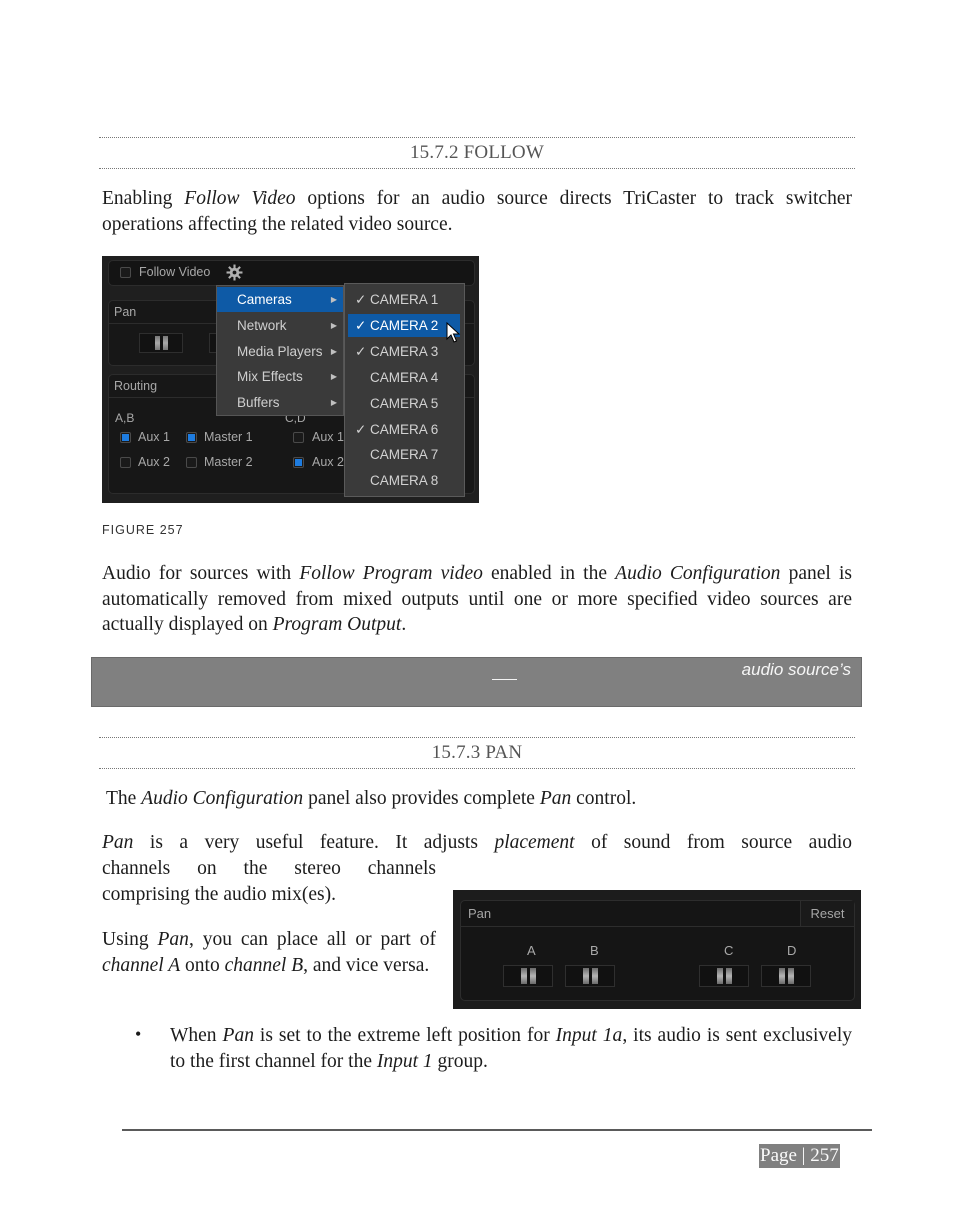 This screenshot has width=954, height=1227. I want to click on channel-label-c: C, so click(729, 950).